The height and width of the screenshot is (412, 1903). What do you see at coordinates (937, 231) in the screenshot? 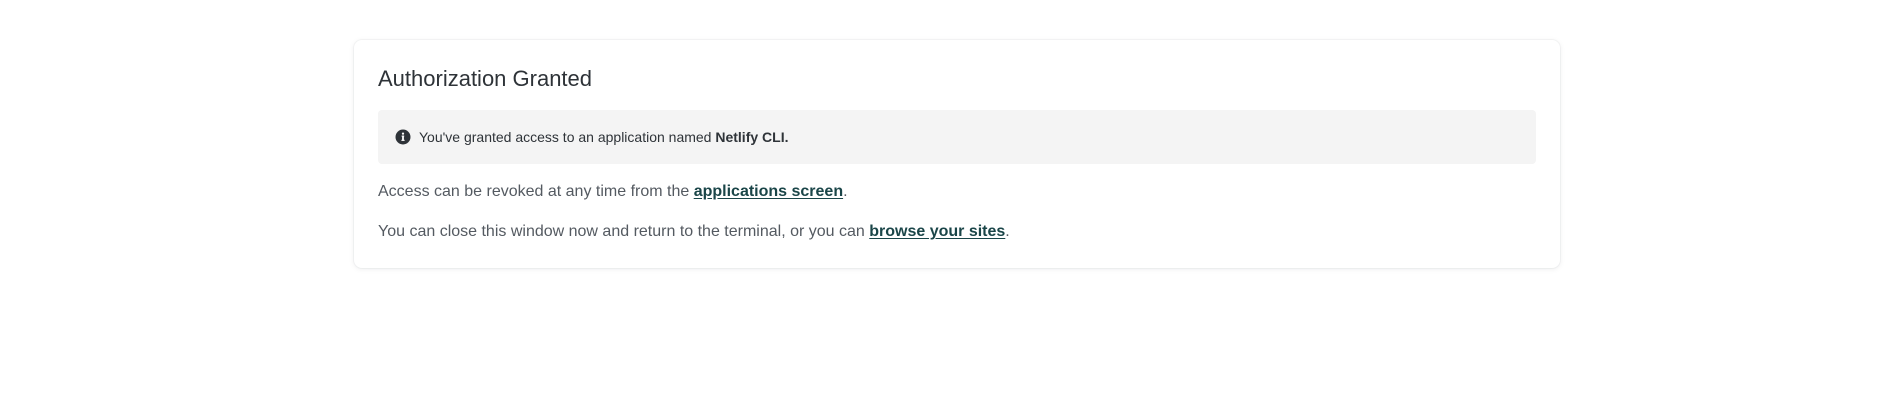
I see `browse-sites-link: browse your sites` at bounding box center [937, 231].